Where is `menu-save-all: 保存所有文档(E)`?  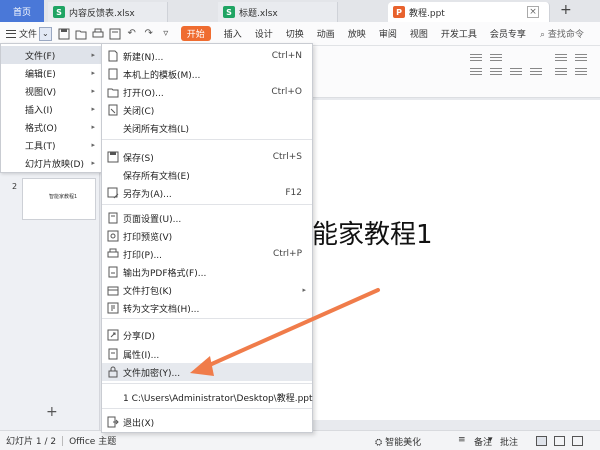
menu-save-all: 保存所有文档(E) is located at coordinates (207, 175).